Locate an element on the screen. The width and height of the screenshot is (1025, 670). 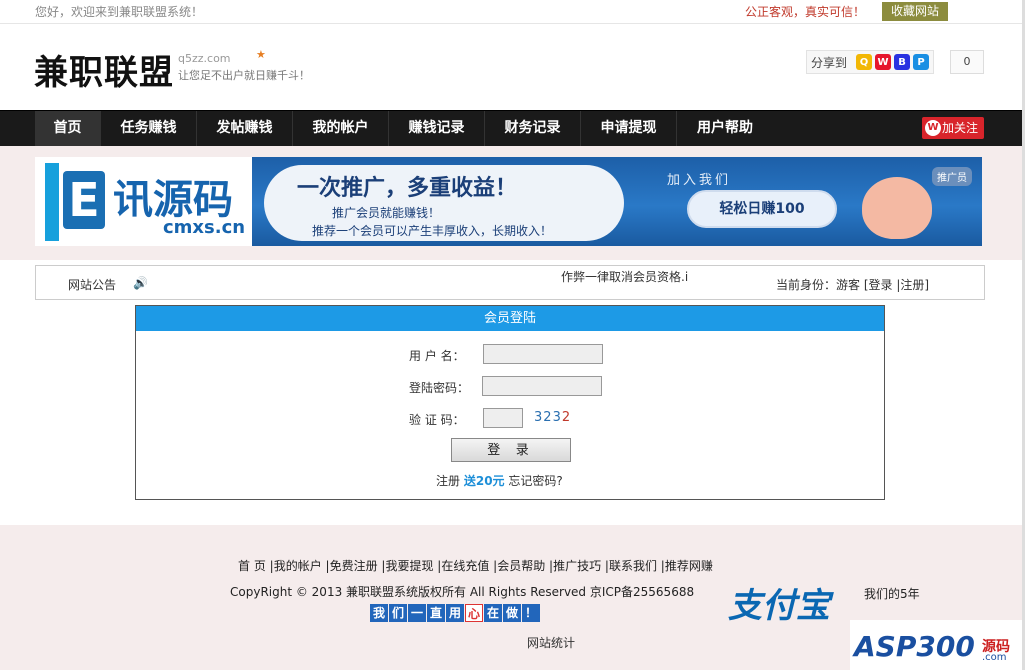
asp300-watermark: ASP300 源码 .com is located at coordinates (936, 645).